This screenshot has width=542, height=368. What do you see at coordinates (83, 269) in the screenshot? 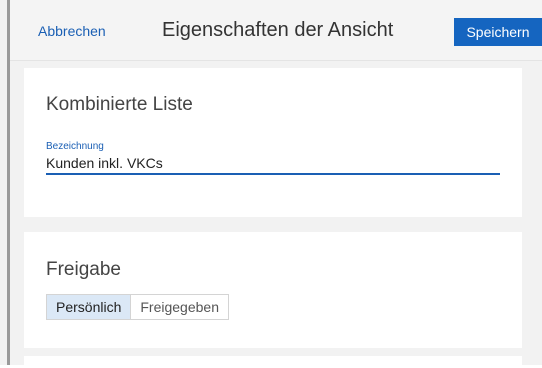
I see `share-card-title: Freigabe` at bounding box center [83, 269].